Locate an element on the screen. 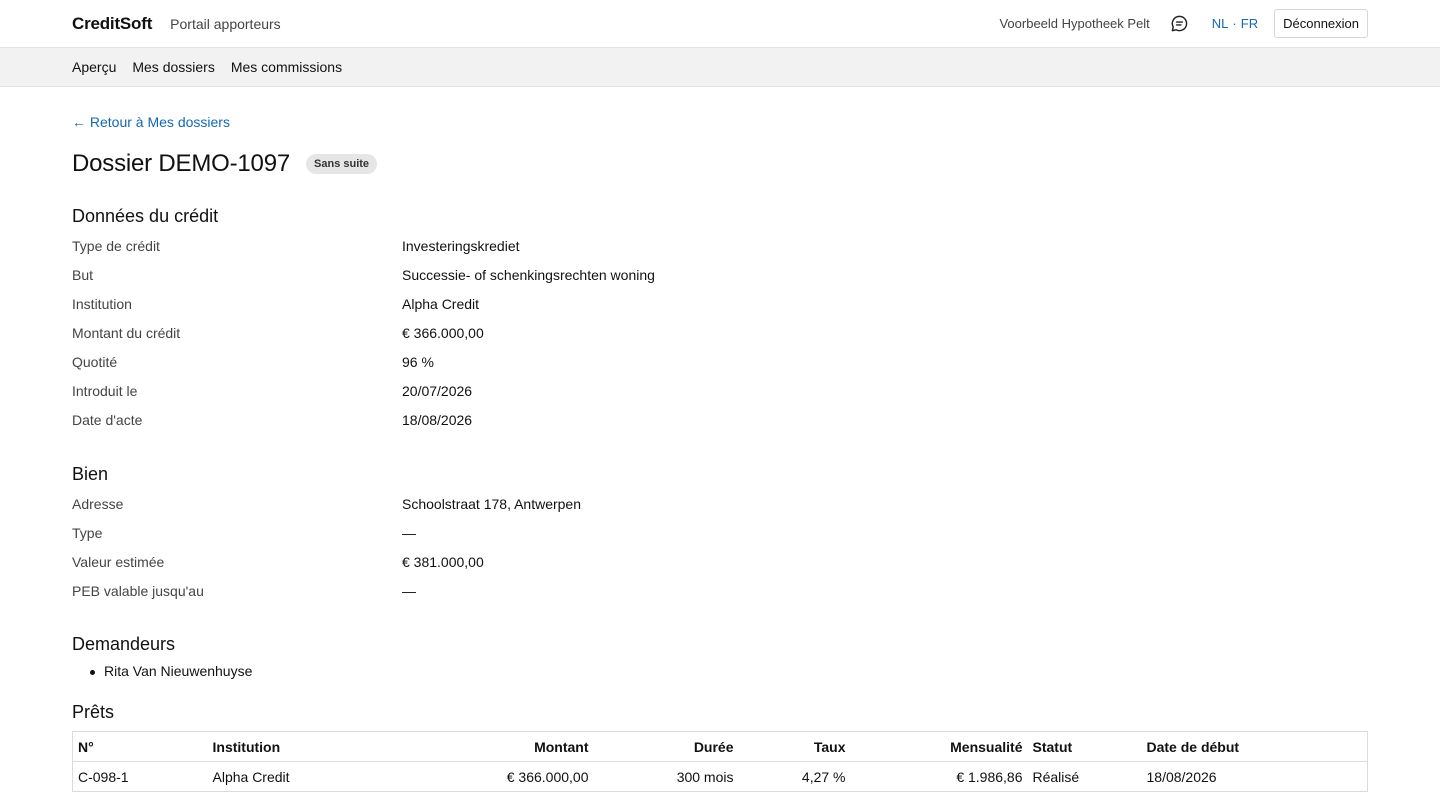  detail-row: Type — is located at coordinates (720, 532).